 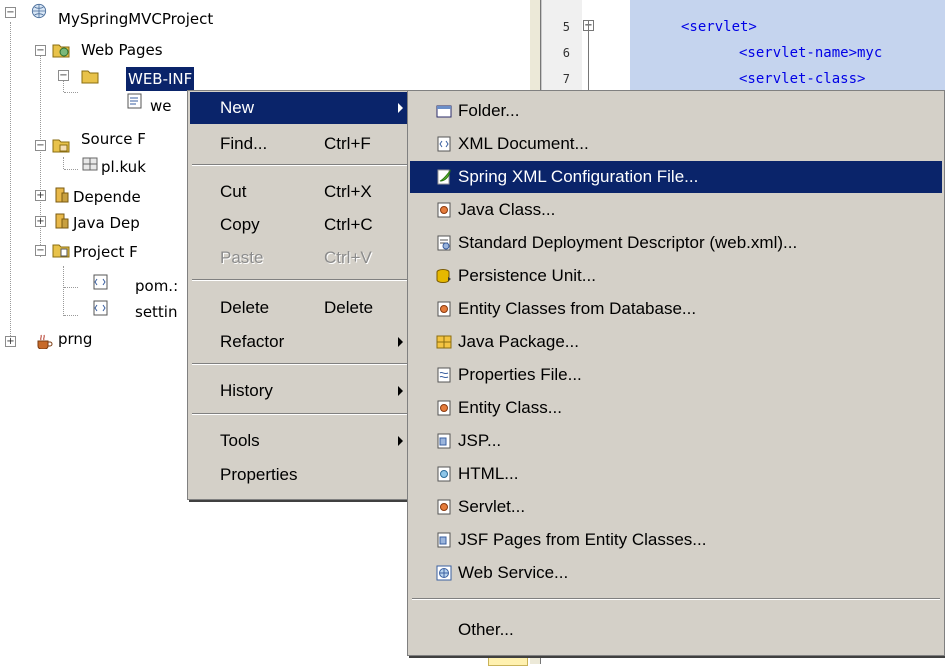 What do you see at coordinates (444, 342) in the screenshot?
I see `java-package-icon` at bounding box center [444, 342].